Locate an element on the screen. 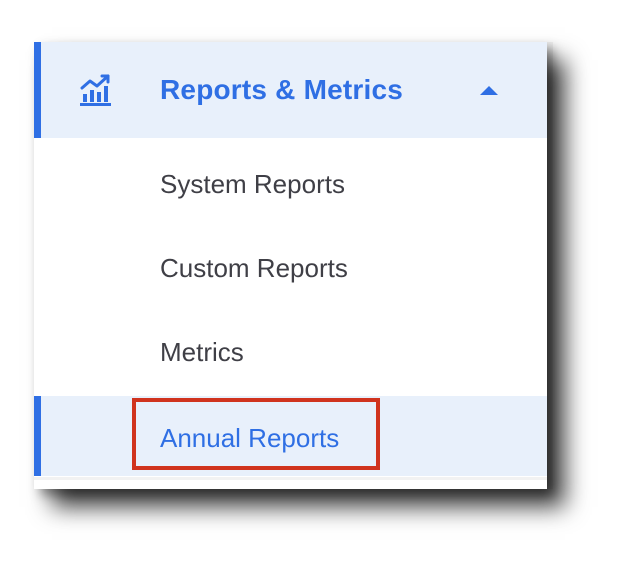 Image resolution: width=628 pixels, height=566 pixels. submenu-item-metrics: Metrics is located at coordinates (290, 348).